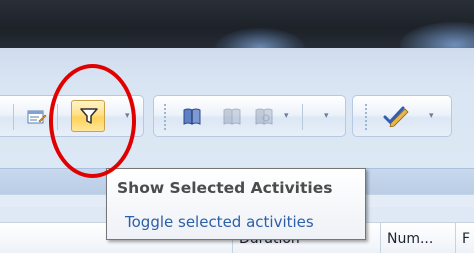 Image resolution: width=474 pixels, height=253 pixels. Describe the element at coordinates (264, 118) in the screenshot. I see `book-search-icon` at that location.